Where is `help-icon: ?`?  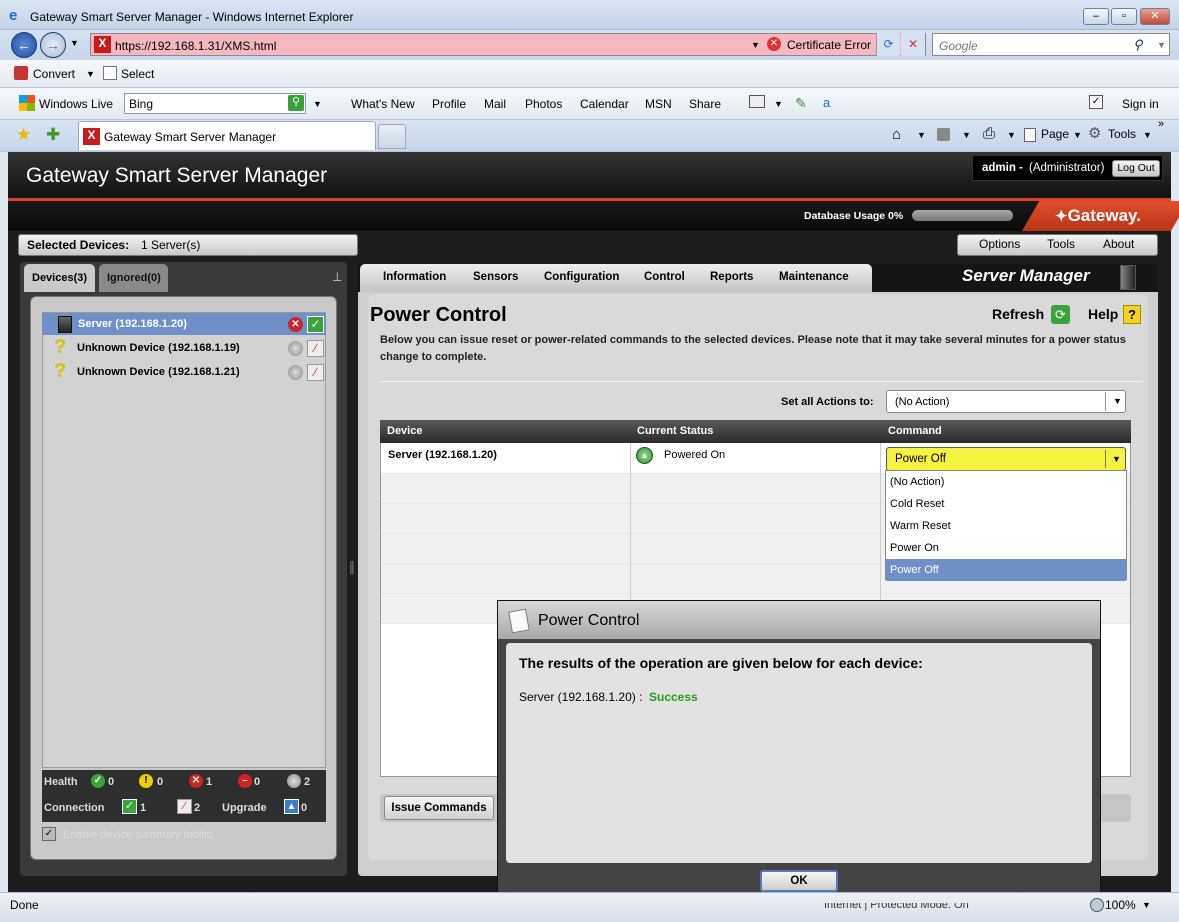 help-icon: ? is located at coordinates (1132, 314).